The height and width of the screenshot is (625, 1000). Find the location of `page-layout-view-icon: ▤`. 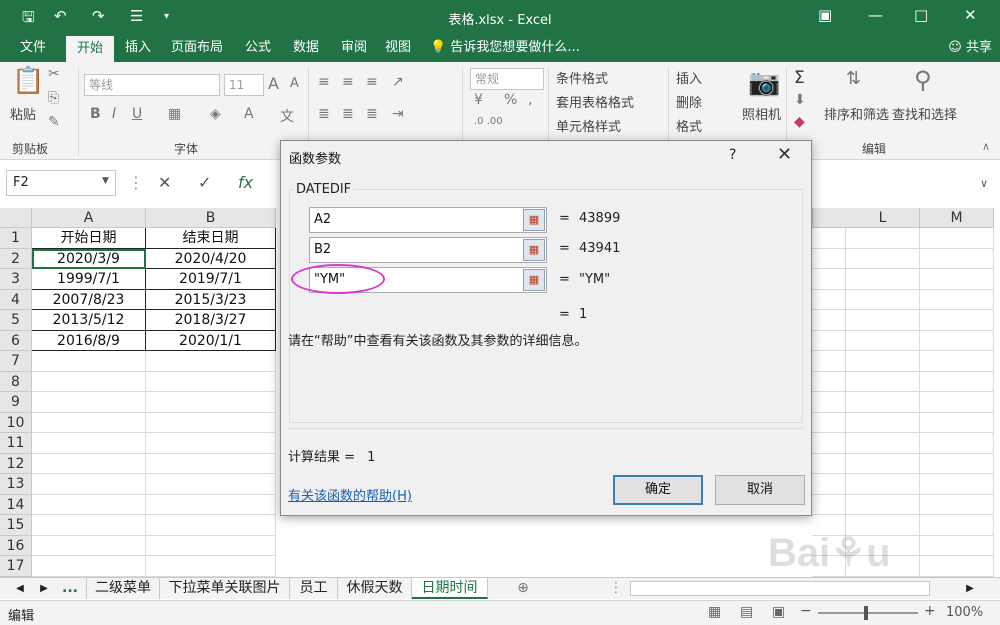

page-layout-view-icon: ▤ is located at coordinates (746, 612).